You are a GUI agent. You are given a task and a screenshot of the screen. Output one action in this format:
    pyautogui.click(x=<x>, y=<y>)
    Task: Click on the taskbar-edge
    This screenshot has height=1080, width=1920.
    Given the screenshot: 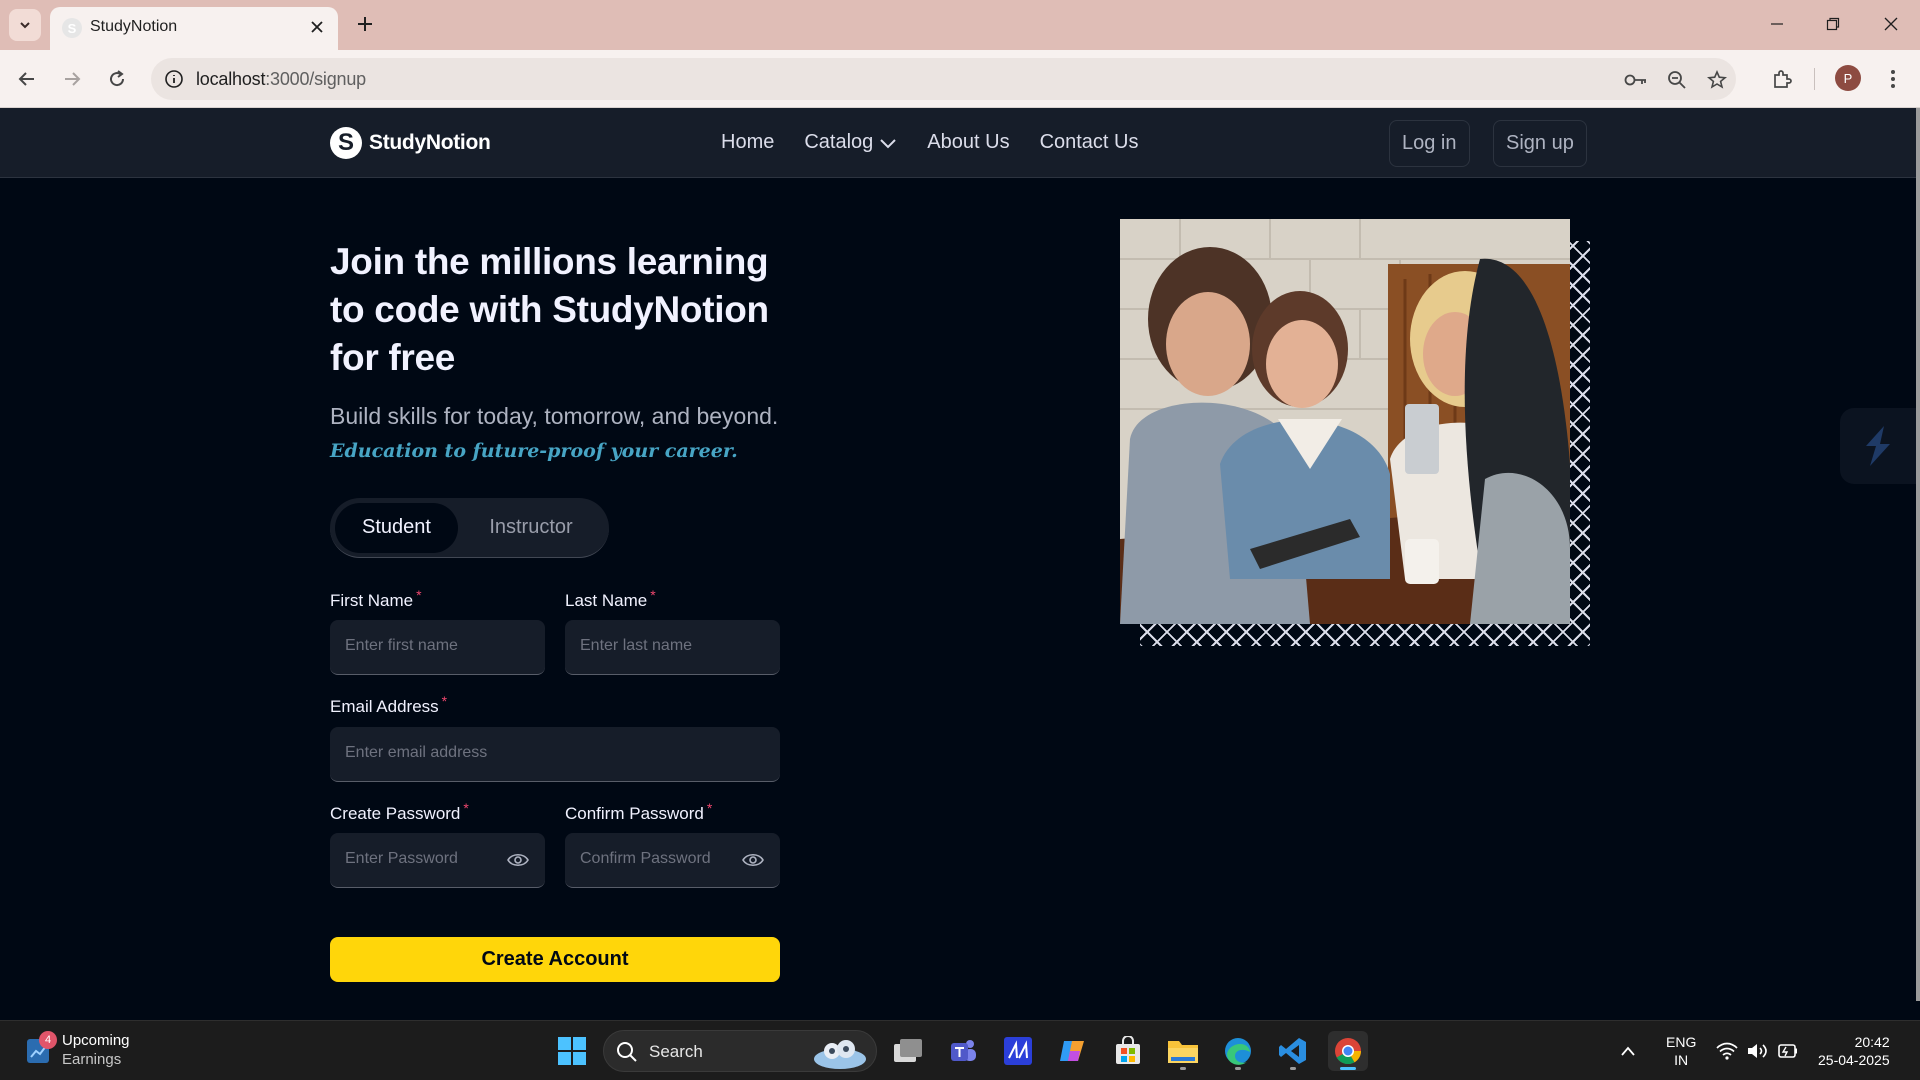 What is the action you would take?
    pyautogui.click(x=1238, y=1051)
    